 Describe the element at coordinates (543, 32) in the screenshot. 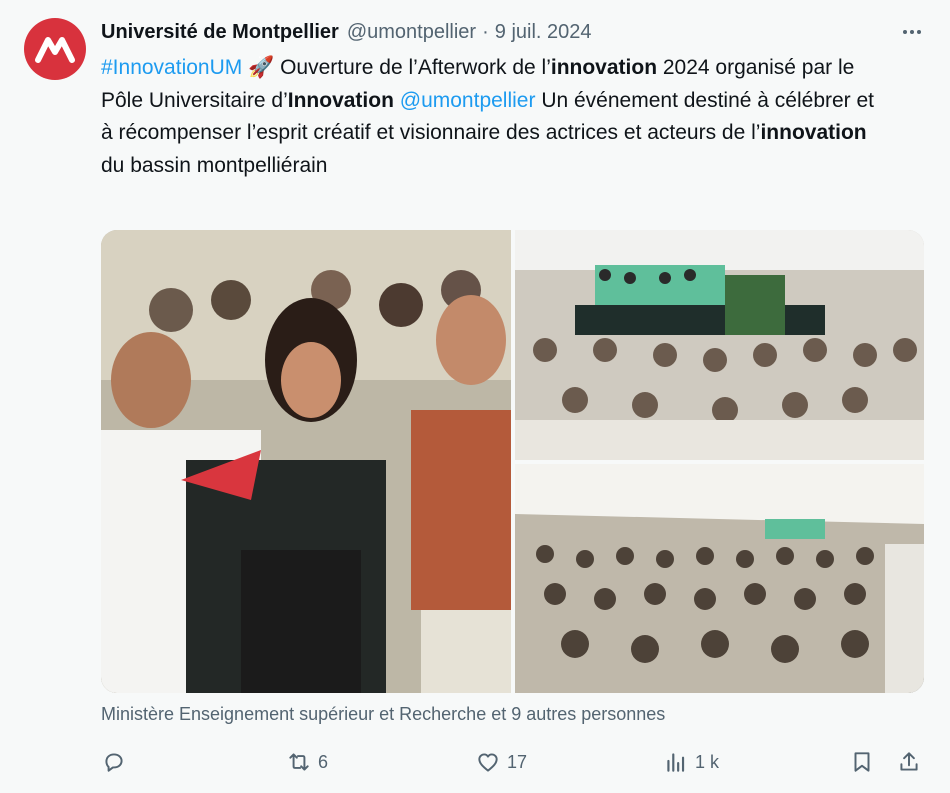

I see `tweet-date: 9 juil. 2024` at that location.